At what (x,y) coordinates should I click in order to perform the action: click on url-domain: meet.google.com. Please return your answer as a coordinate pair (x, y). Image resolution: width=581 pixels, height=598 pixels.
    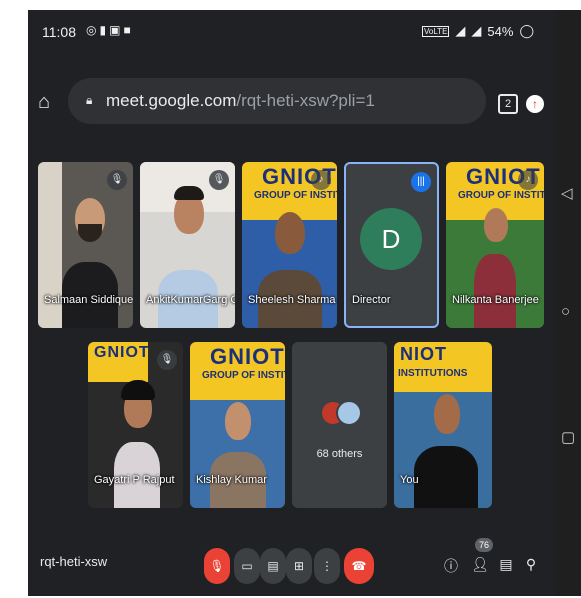
    Looking at the image, I should click on (171, 100).